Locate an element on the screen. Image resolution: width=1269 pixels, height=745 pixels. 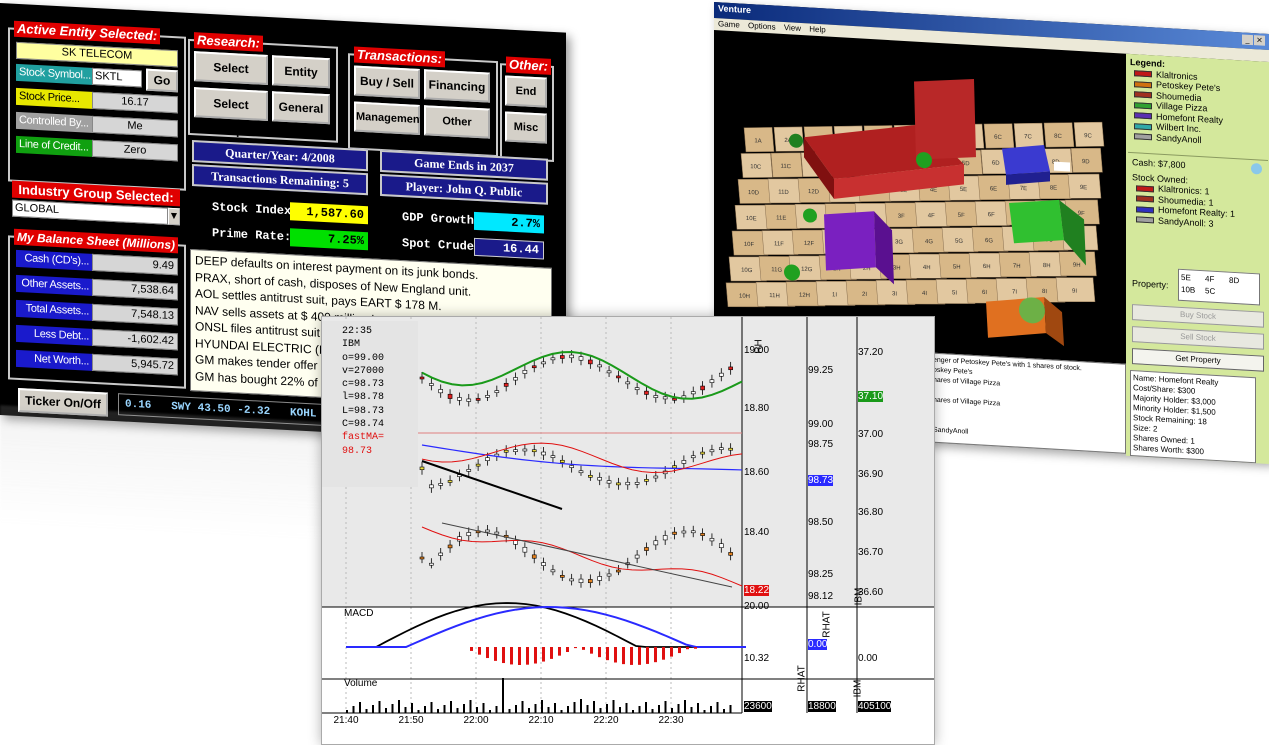
property-list: 5E 4F 8D10B 5C is located at coordinates (1219, 287).